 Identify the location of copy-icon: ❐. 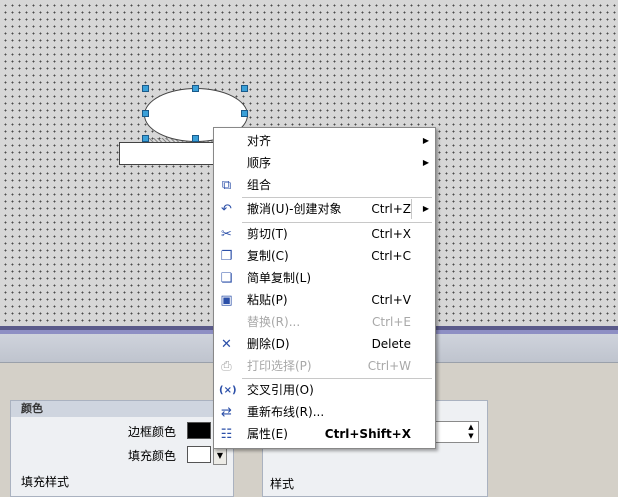
(226, 256).